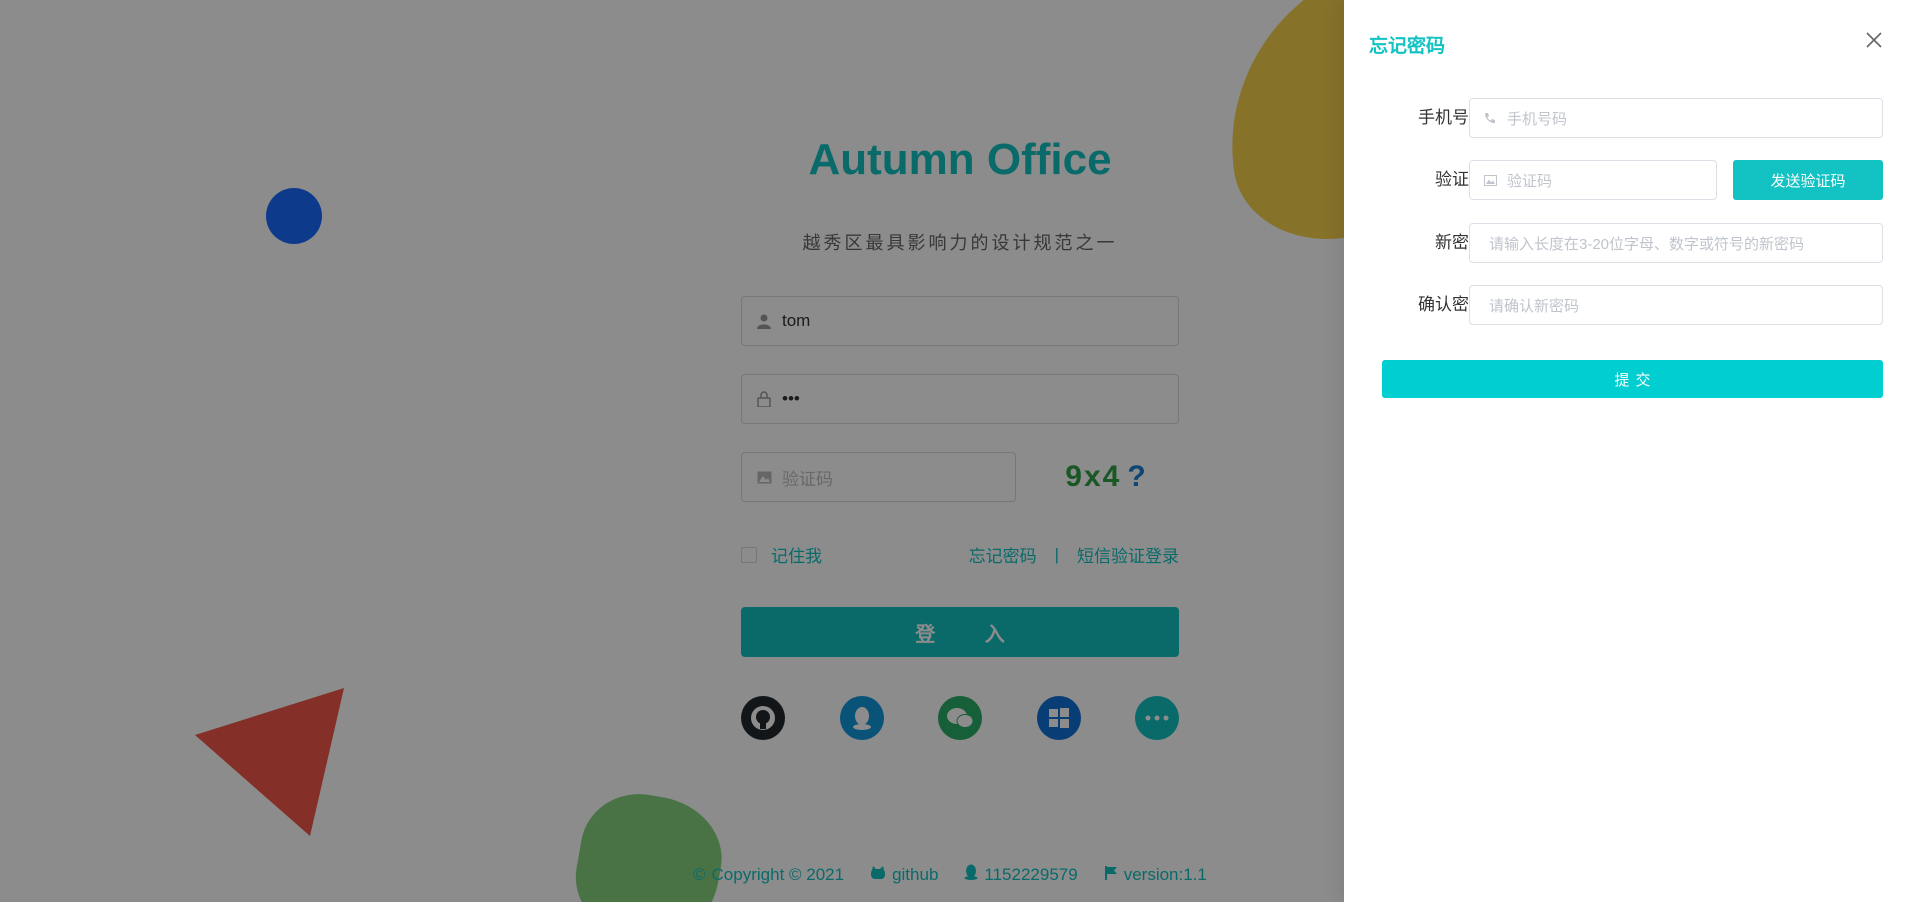 This screenshot has width=1920, height=902. I want to click on confirm-password-row: 确认密码 请确认新密码, so click(1632, 305).